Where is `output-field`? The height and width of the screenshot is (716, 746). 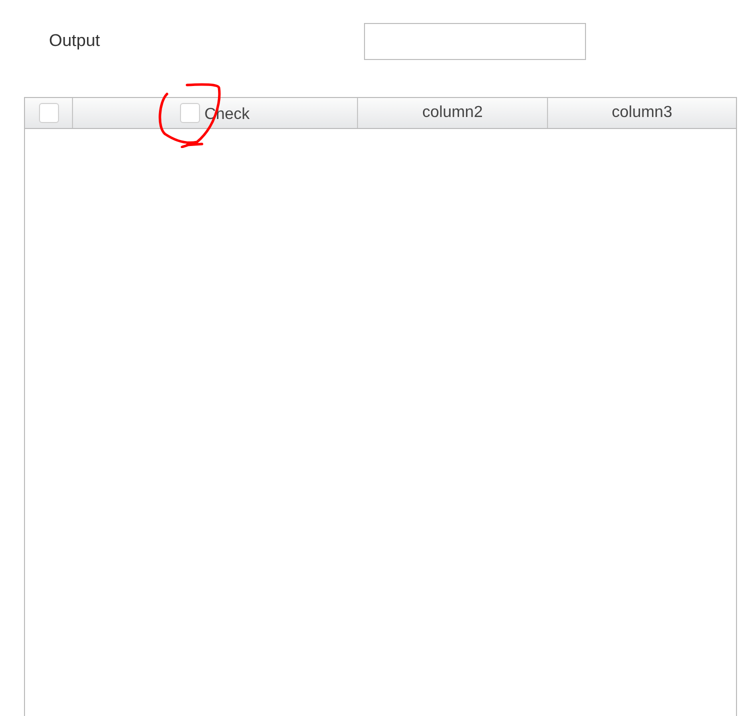
output-field is located at coordinates (475, 41).